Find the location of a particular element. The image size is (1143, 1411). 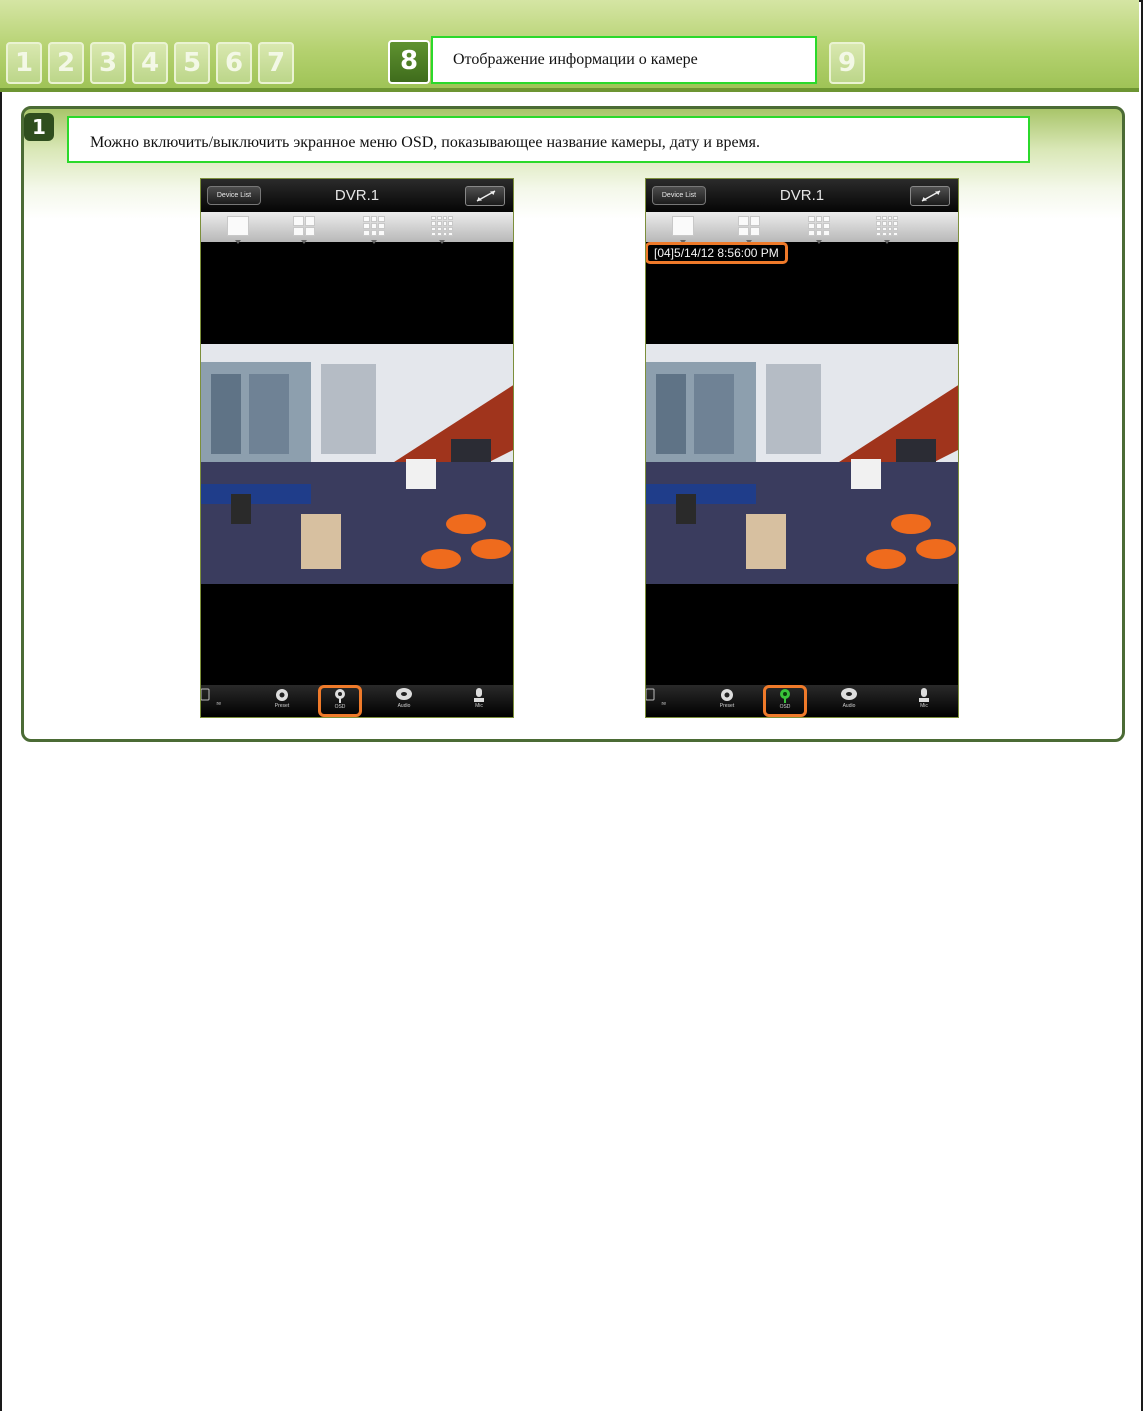

tab-title: Отображение информации о камере is located at coordinates (575, 59).